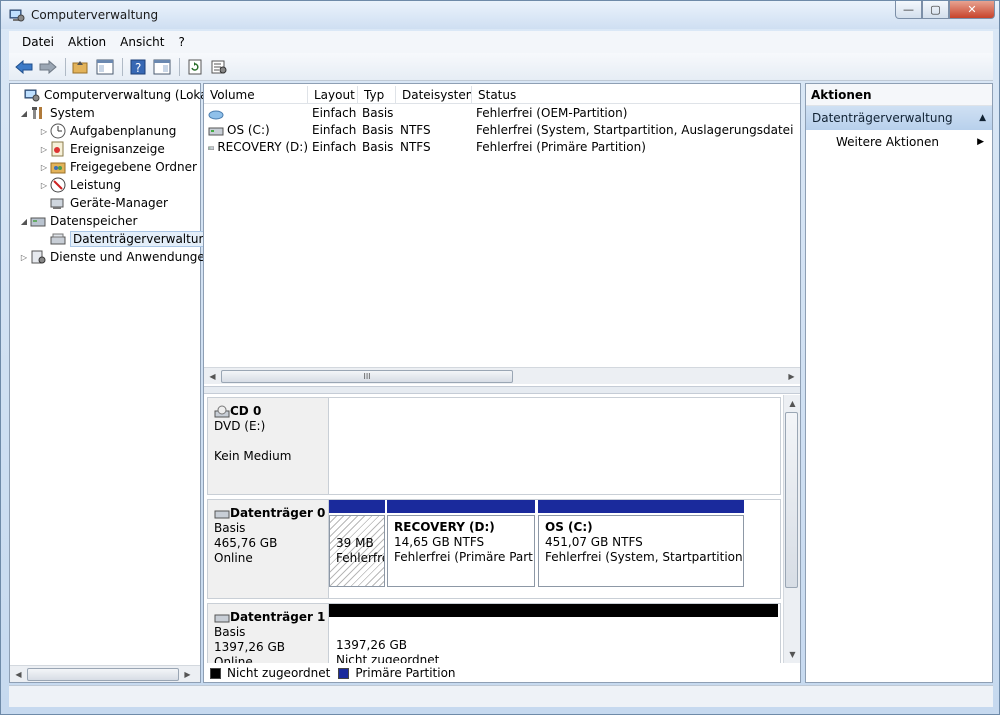 The height and width of the screenshot is (715, 1000). I want to click on collapse-triangle-icon: ▲, so click(982, 118).